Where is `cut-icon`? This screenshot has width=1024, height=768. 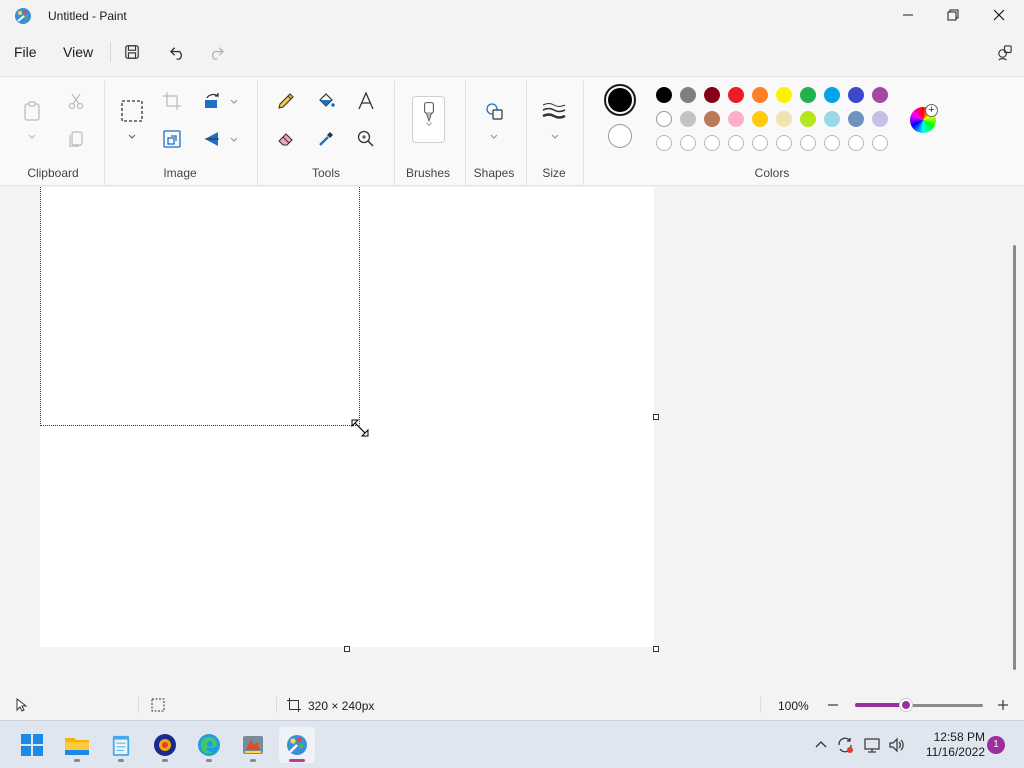 cut-icon is located at coordinates (76, 101).